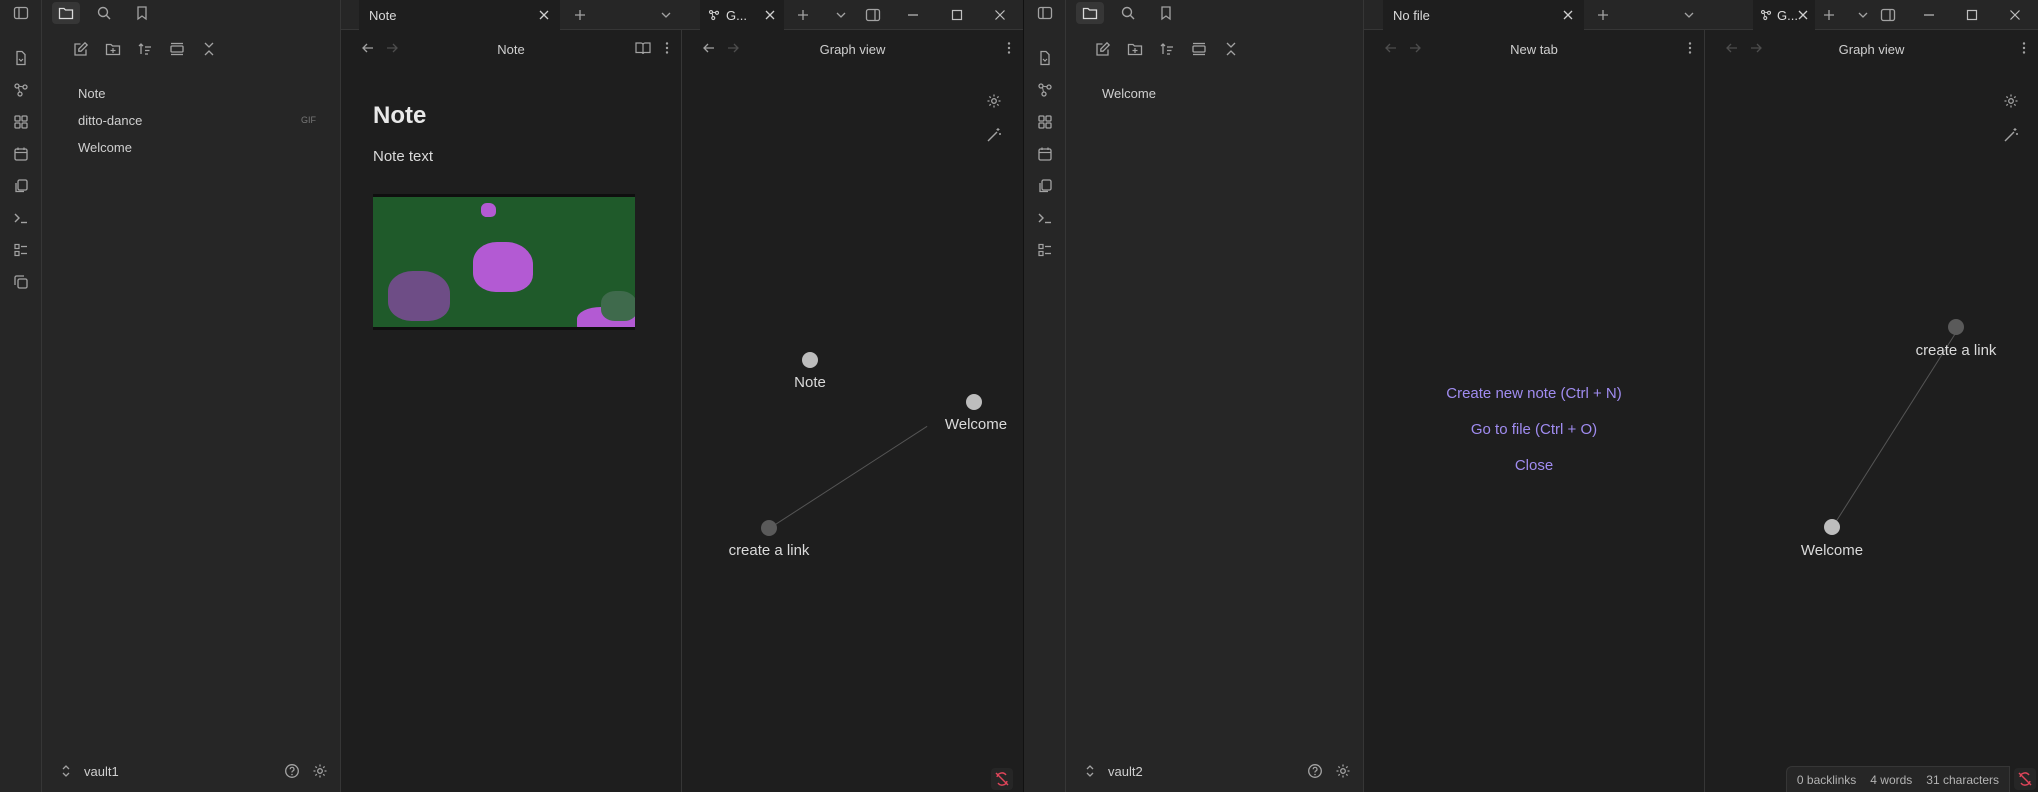  What do you see at coordinates (191, 396) in the screenshot?
I see `file-explorer-sidebar: Note ditto-dance GIF Welcome vault1` at bounding box center [191, 396].